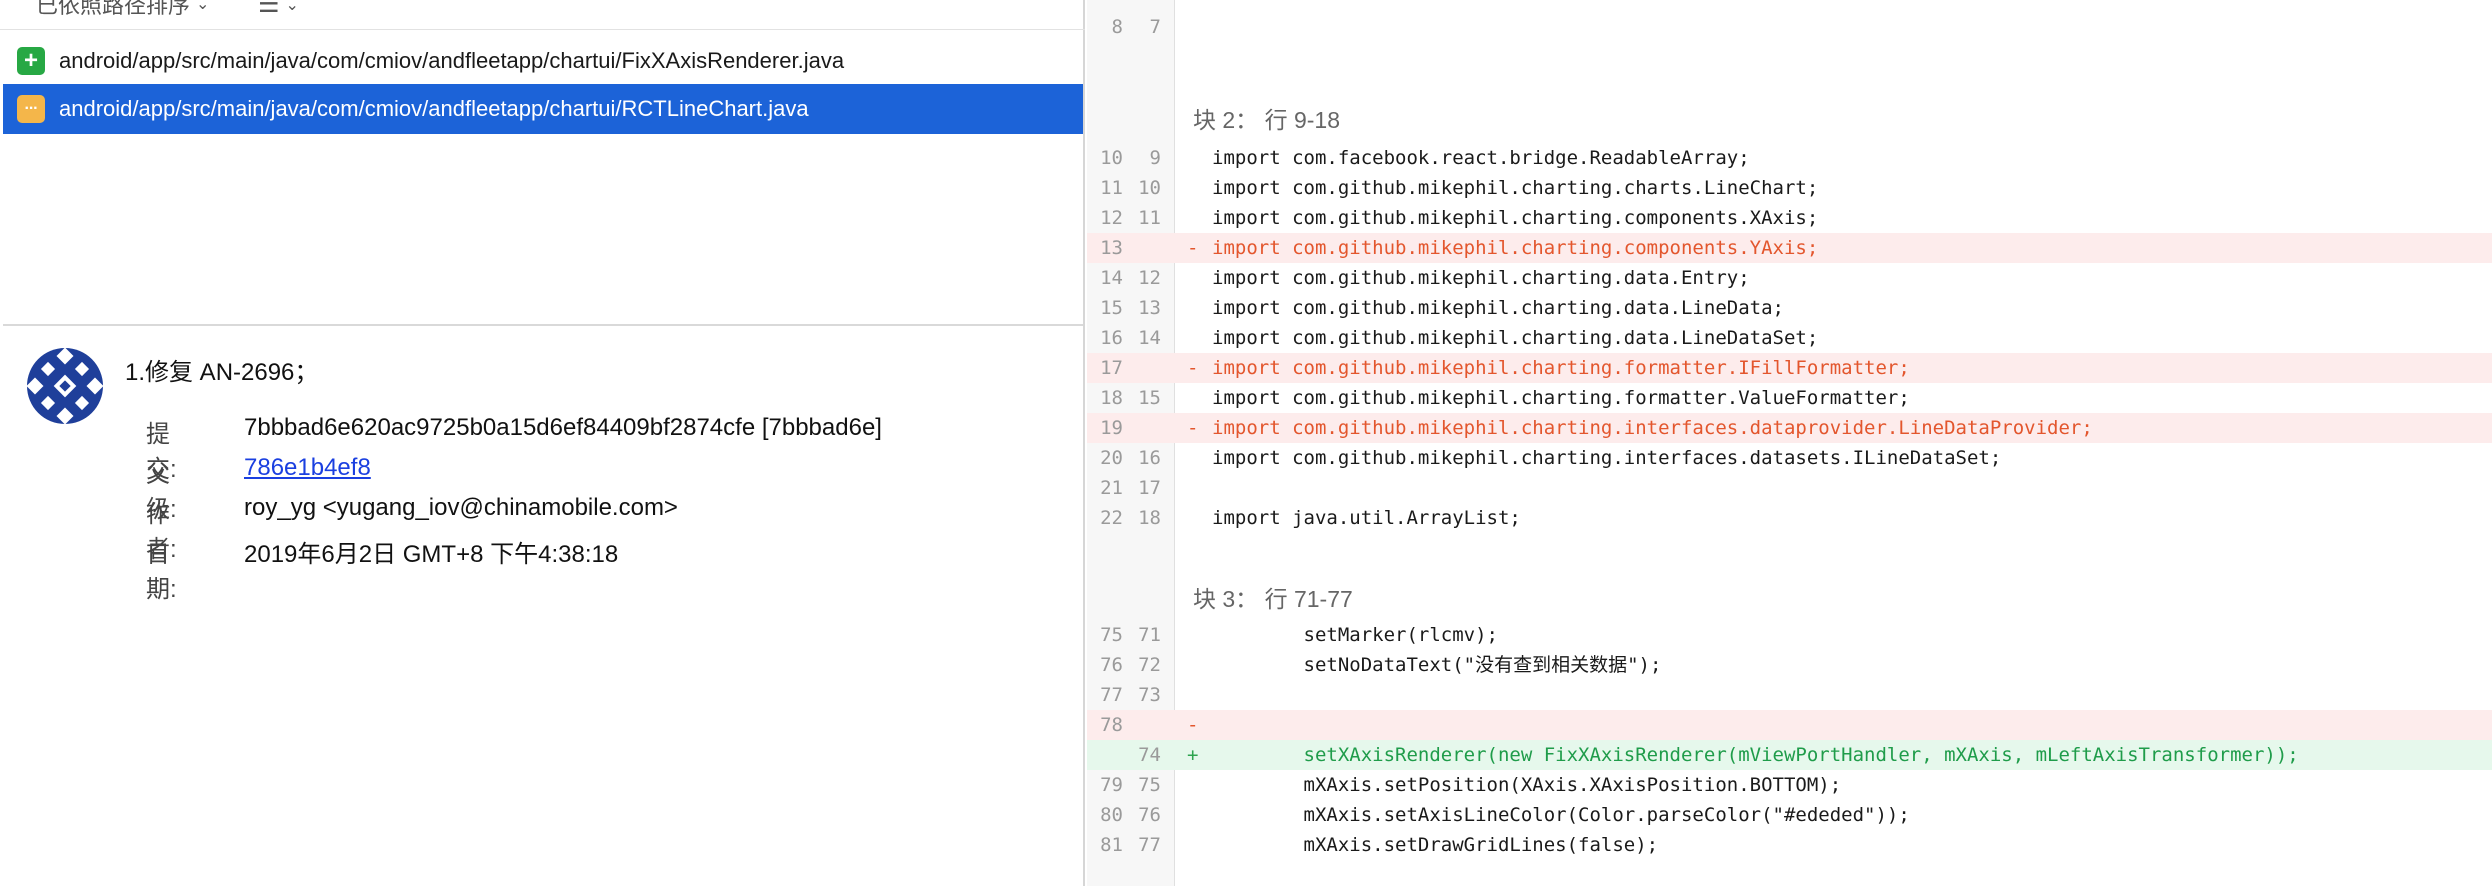  I want to click on diff-line: 22 18 import java.util.ArrayList;, so click(1789, 518).